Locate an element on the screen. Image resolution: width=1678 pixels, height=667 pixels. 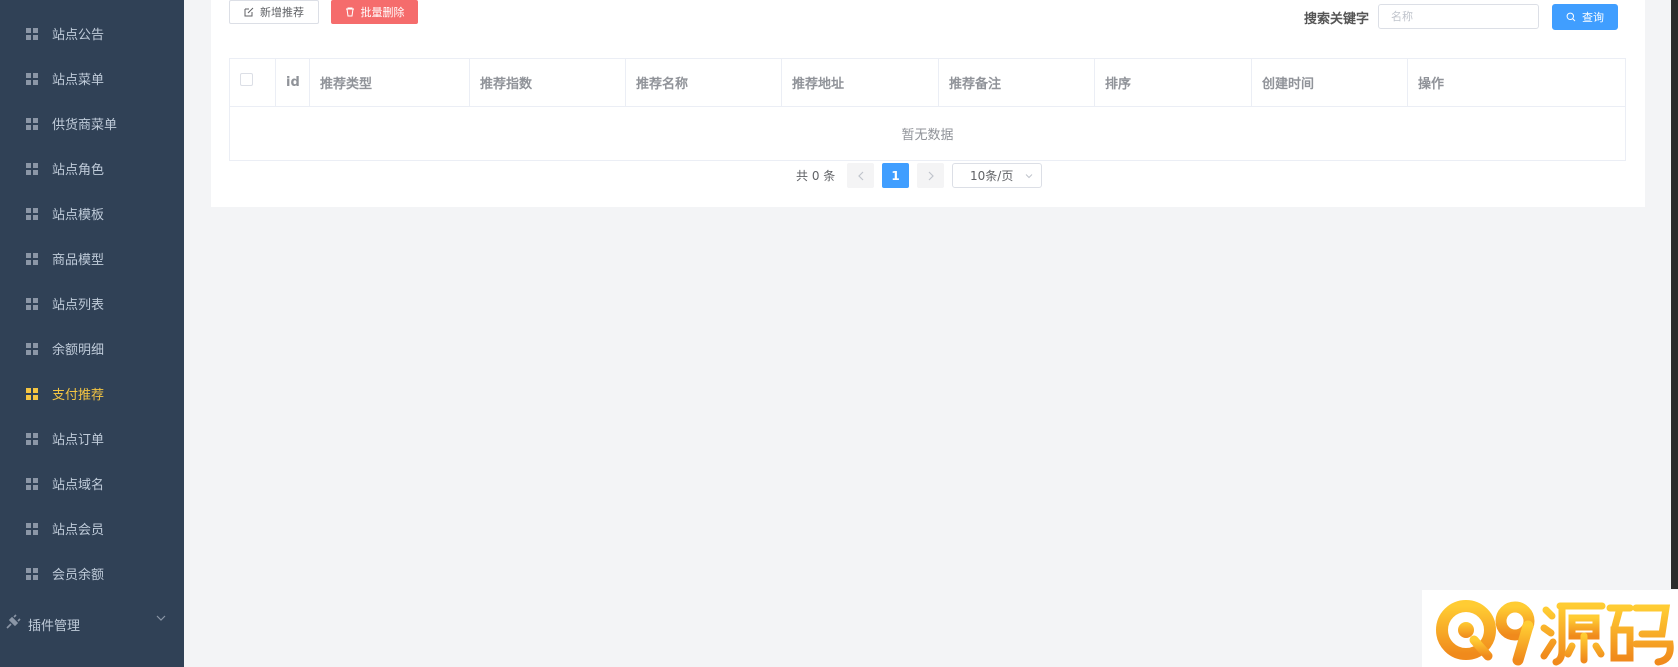
column-header-index: 推荐指数 is located at coordinates (548, 82).